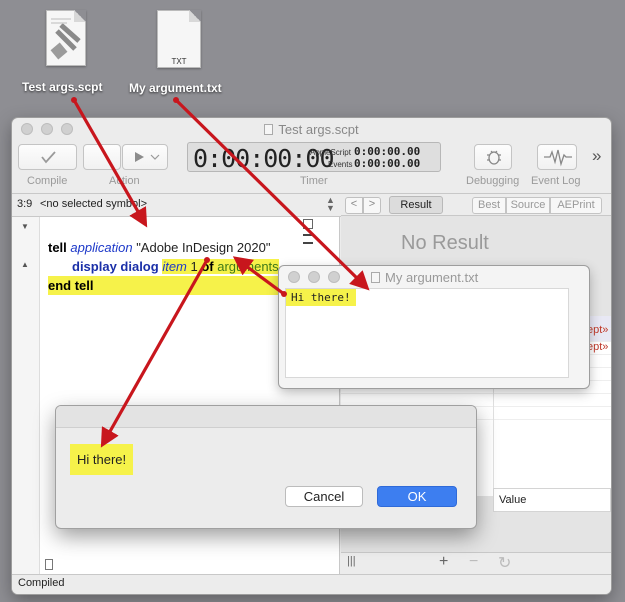 This screenshot has height=602, width=625. Describe the element at coordinates (556, 181) in the screenshot. I see `event-log-label: Event Log` at that location.